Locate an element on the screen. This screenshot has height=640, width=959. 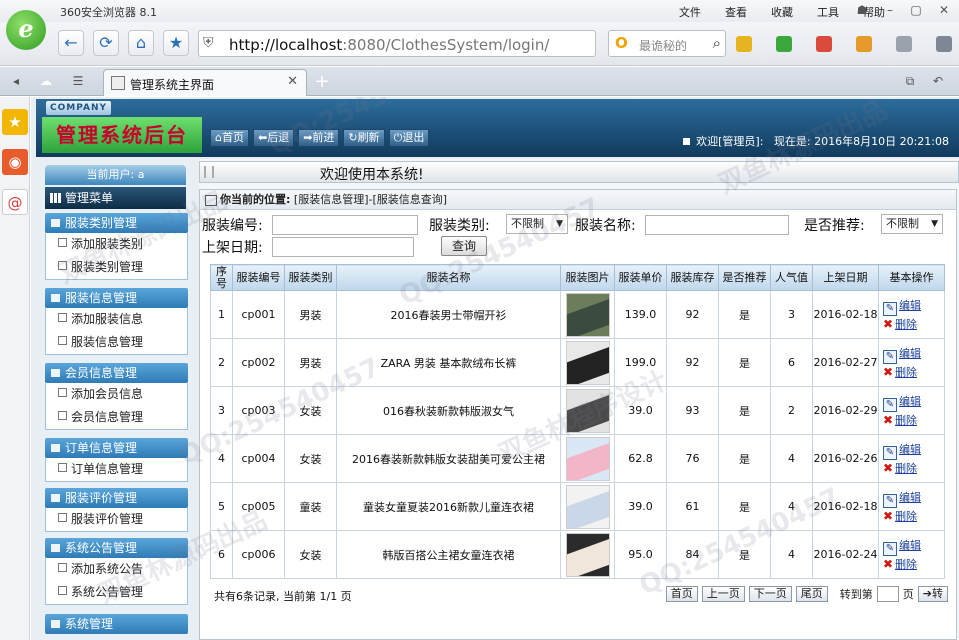
menu-group-header: 订单信息管理 is located at coordinates (116, 448).